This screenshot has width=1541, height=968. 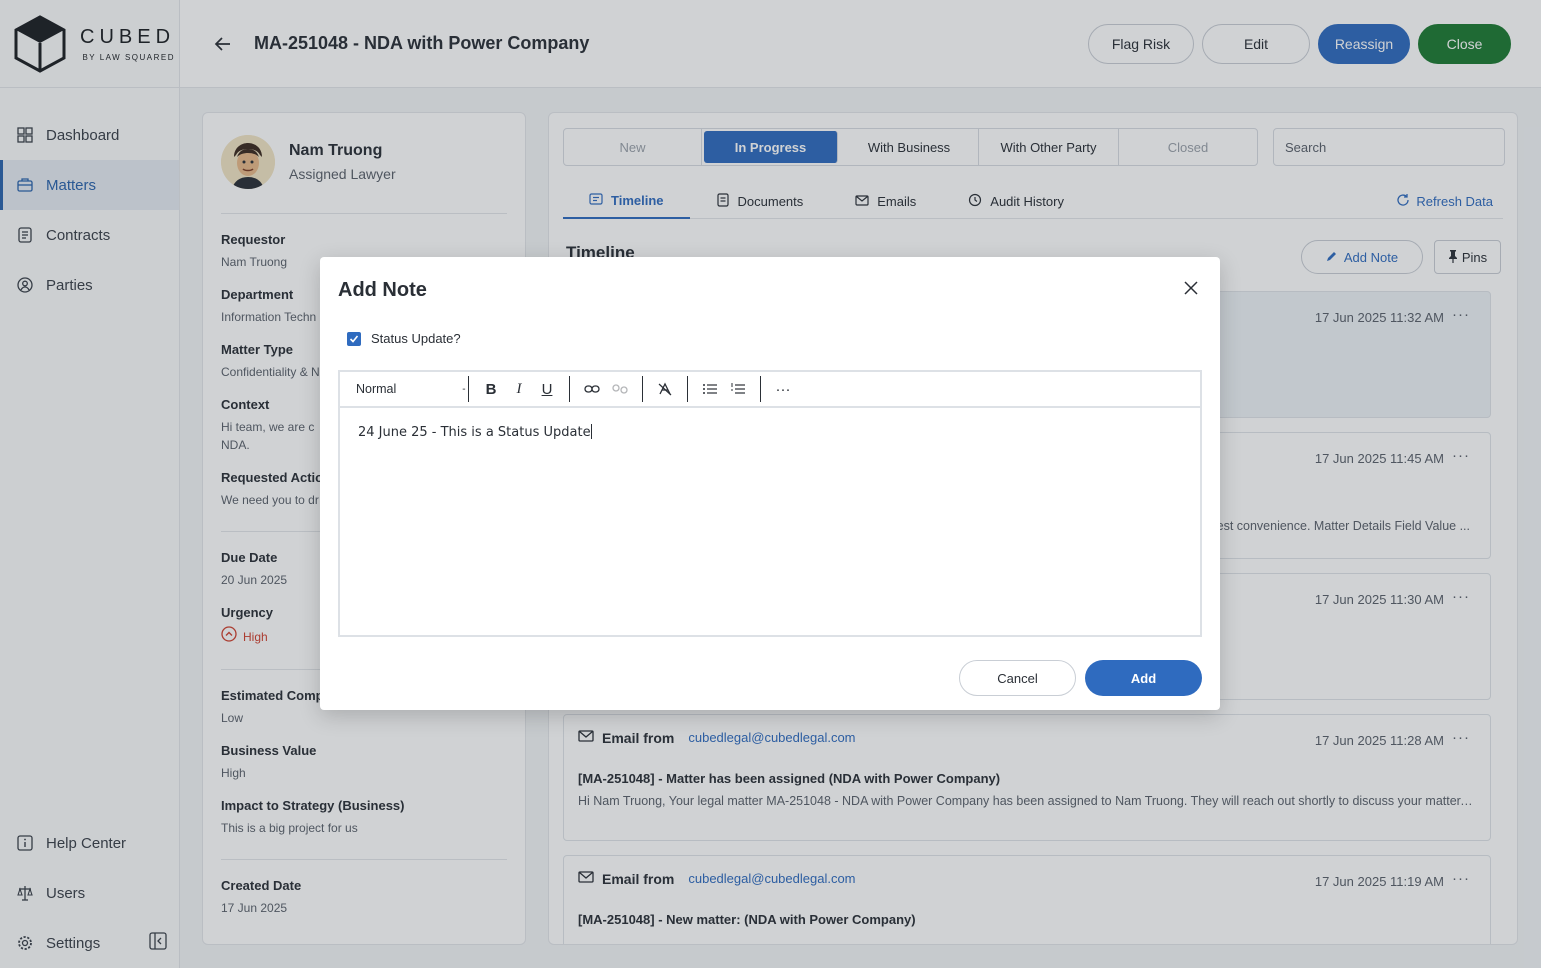 What do you see at coordinates (464, 389) in the screenshot?
I see `dropdown-icon: -` at bounding box center [464, 389].